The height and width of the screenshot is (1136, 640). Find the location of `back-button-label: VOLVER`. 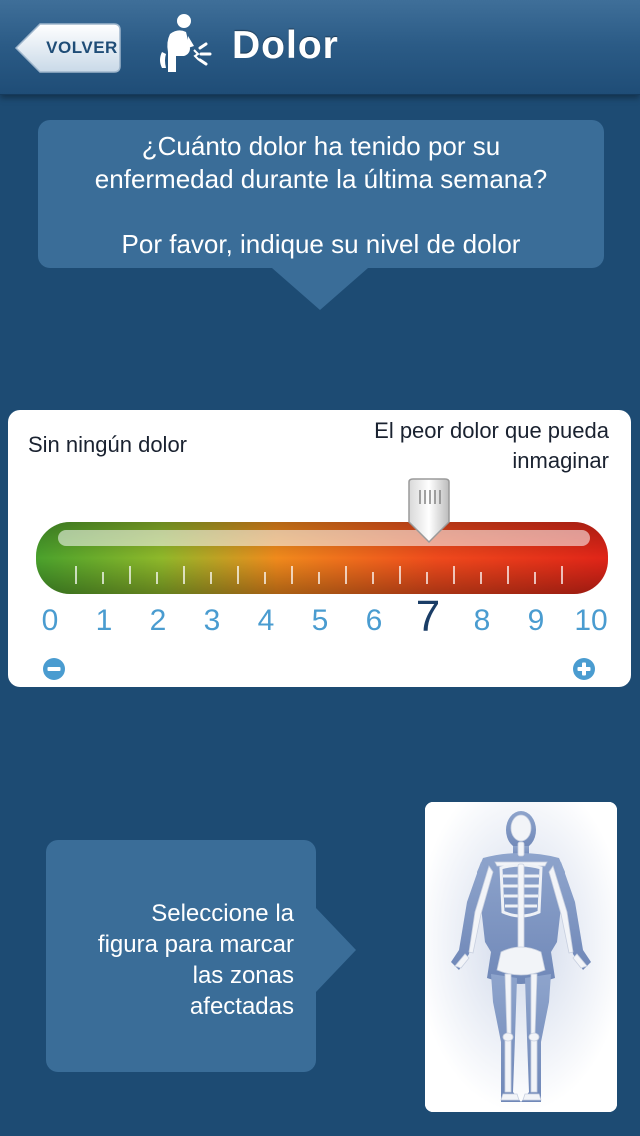

back-button-label: VOLVER is located at coordinates (82, 47).